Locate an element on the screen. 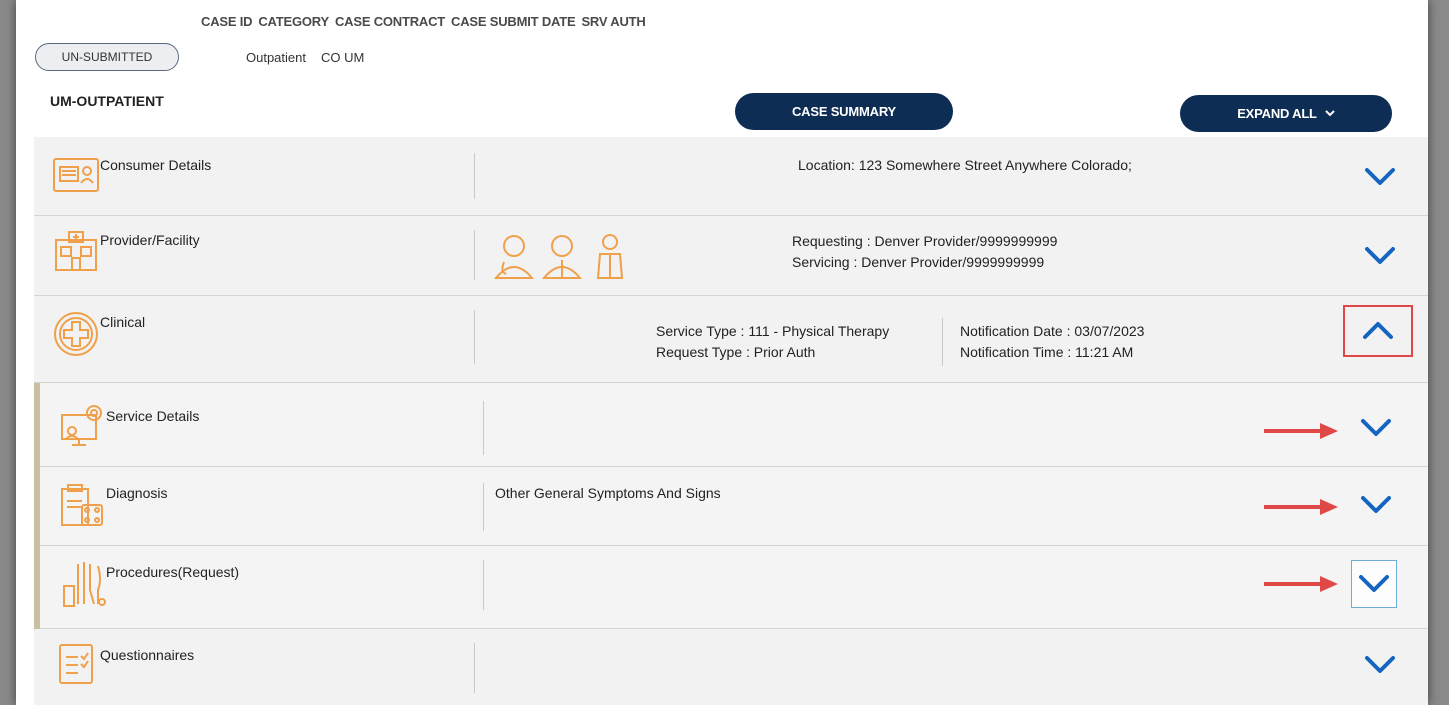 The image size is (1449, 705). section-title: Service Details is located at coordinates (153, 416).